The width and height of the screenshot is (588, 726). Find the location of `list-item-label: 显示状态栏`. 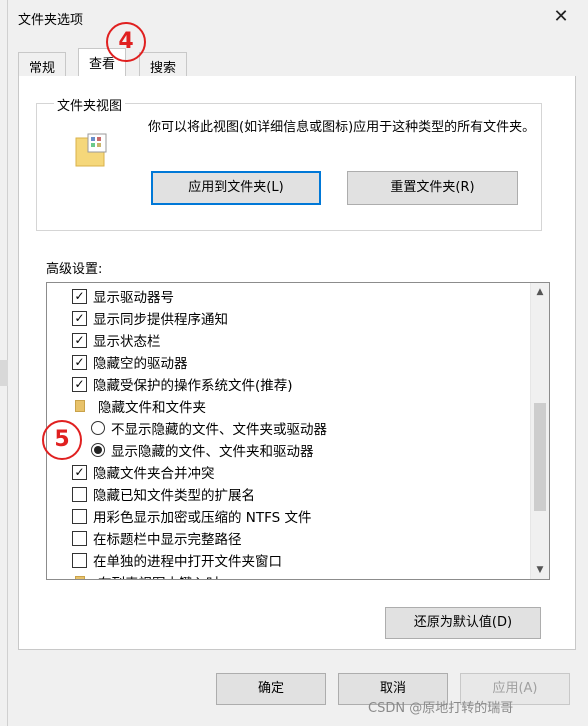

list-item-label: 显示状态栏 is located at coordinates (127, 342).